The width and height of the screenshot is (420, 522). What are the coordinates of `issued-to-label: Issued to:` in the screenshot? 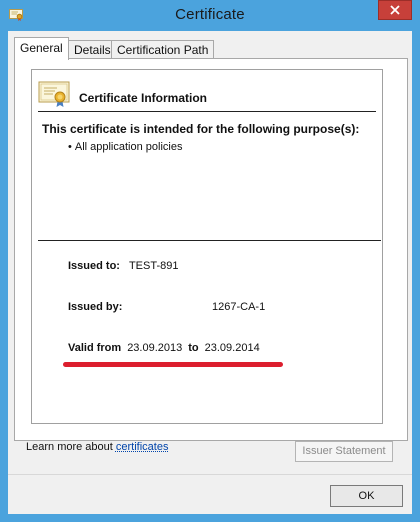 It's located at (94, 266).